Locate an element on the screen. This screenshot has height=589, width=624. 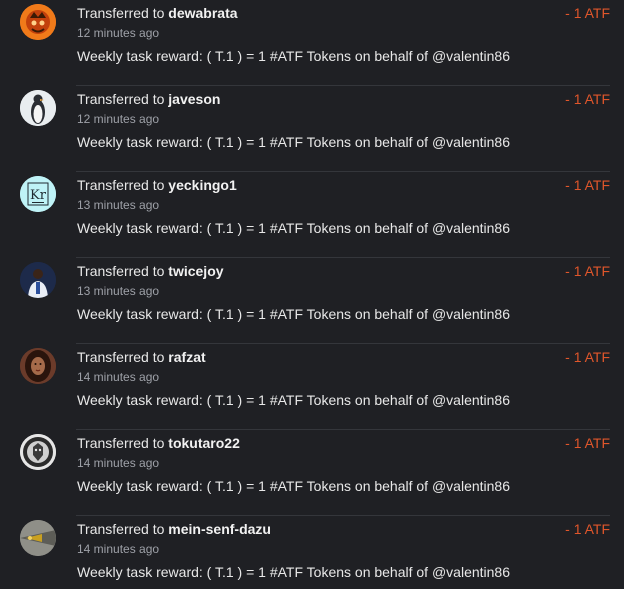
penguin-avatar is located at coordinates (38, 108).